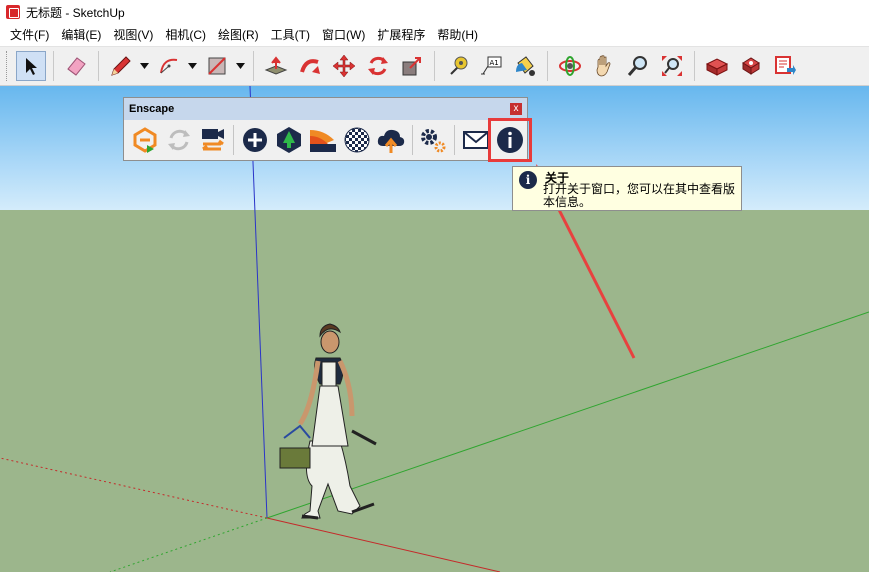  Describe the element at coordinates (289, 140) in the screenshot. I see `asset-library-icon` at that location.